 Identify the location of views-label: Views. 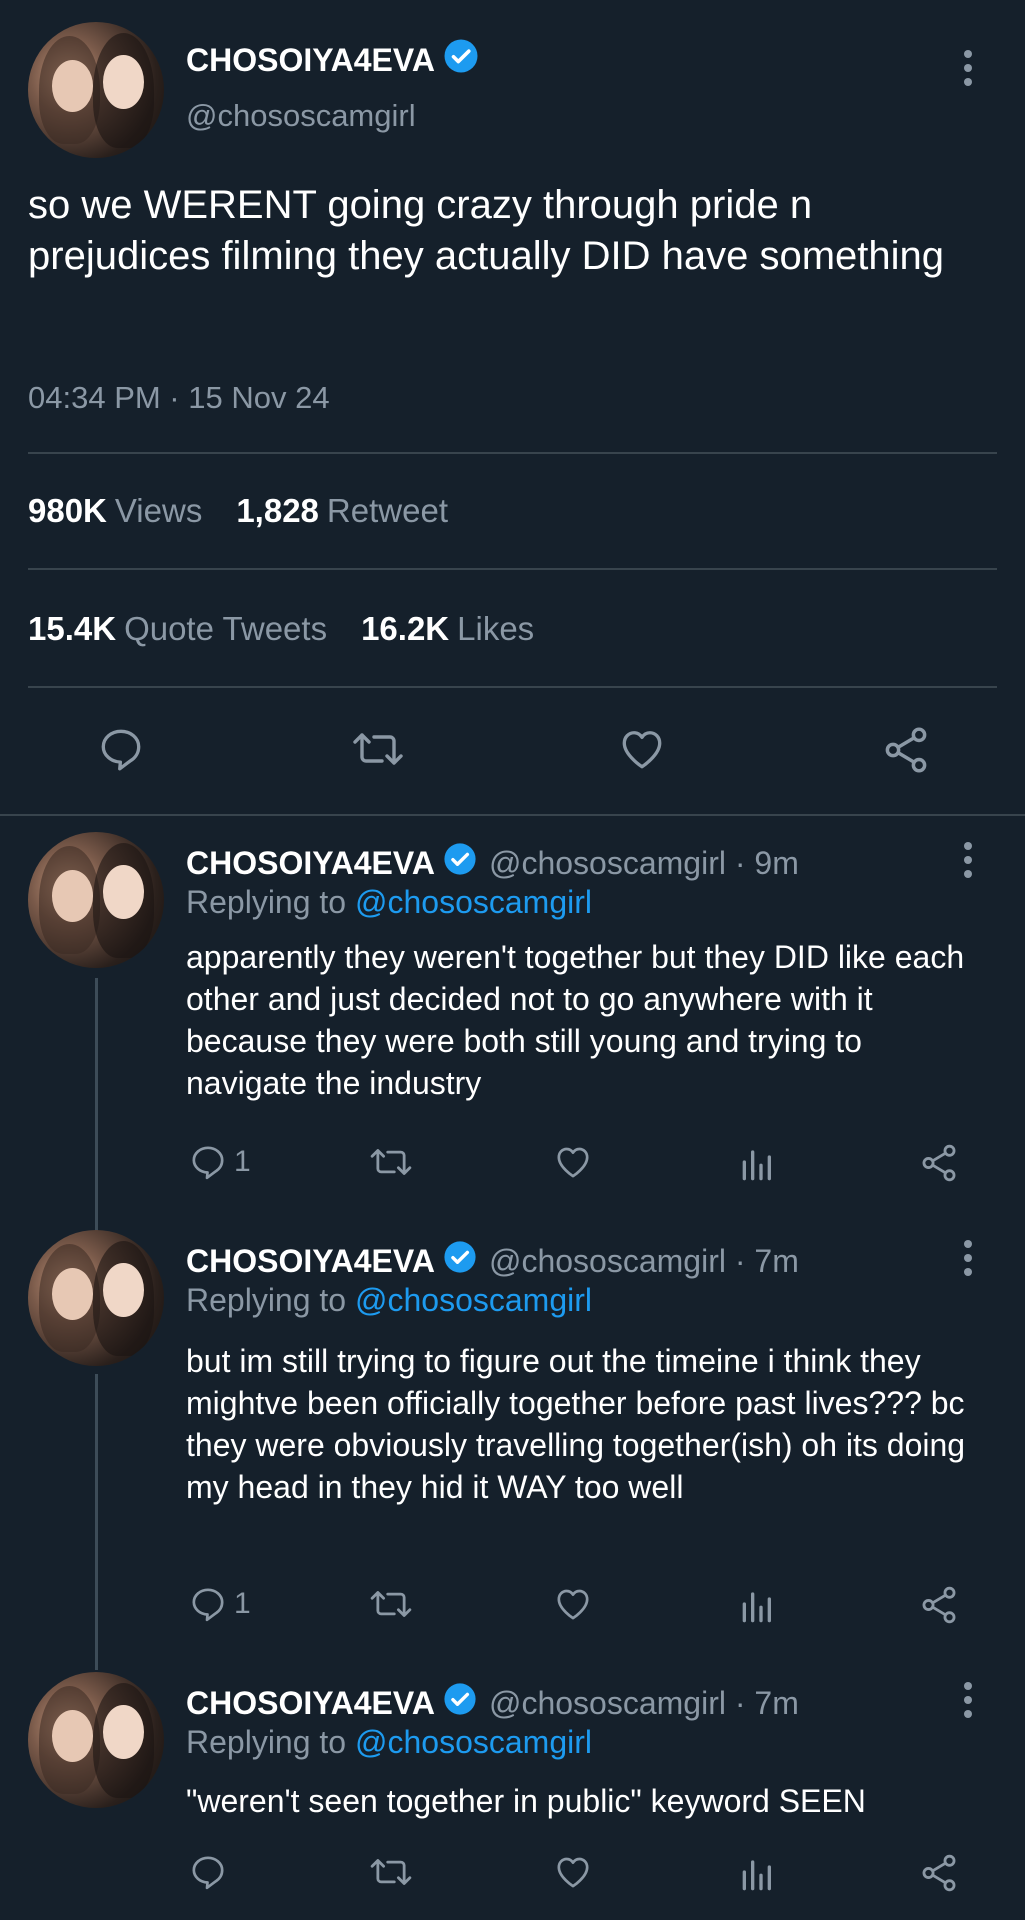
(158, 510).